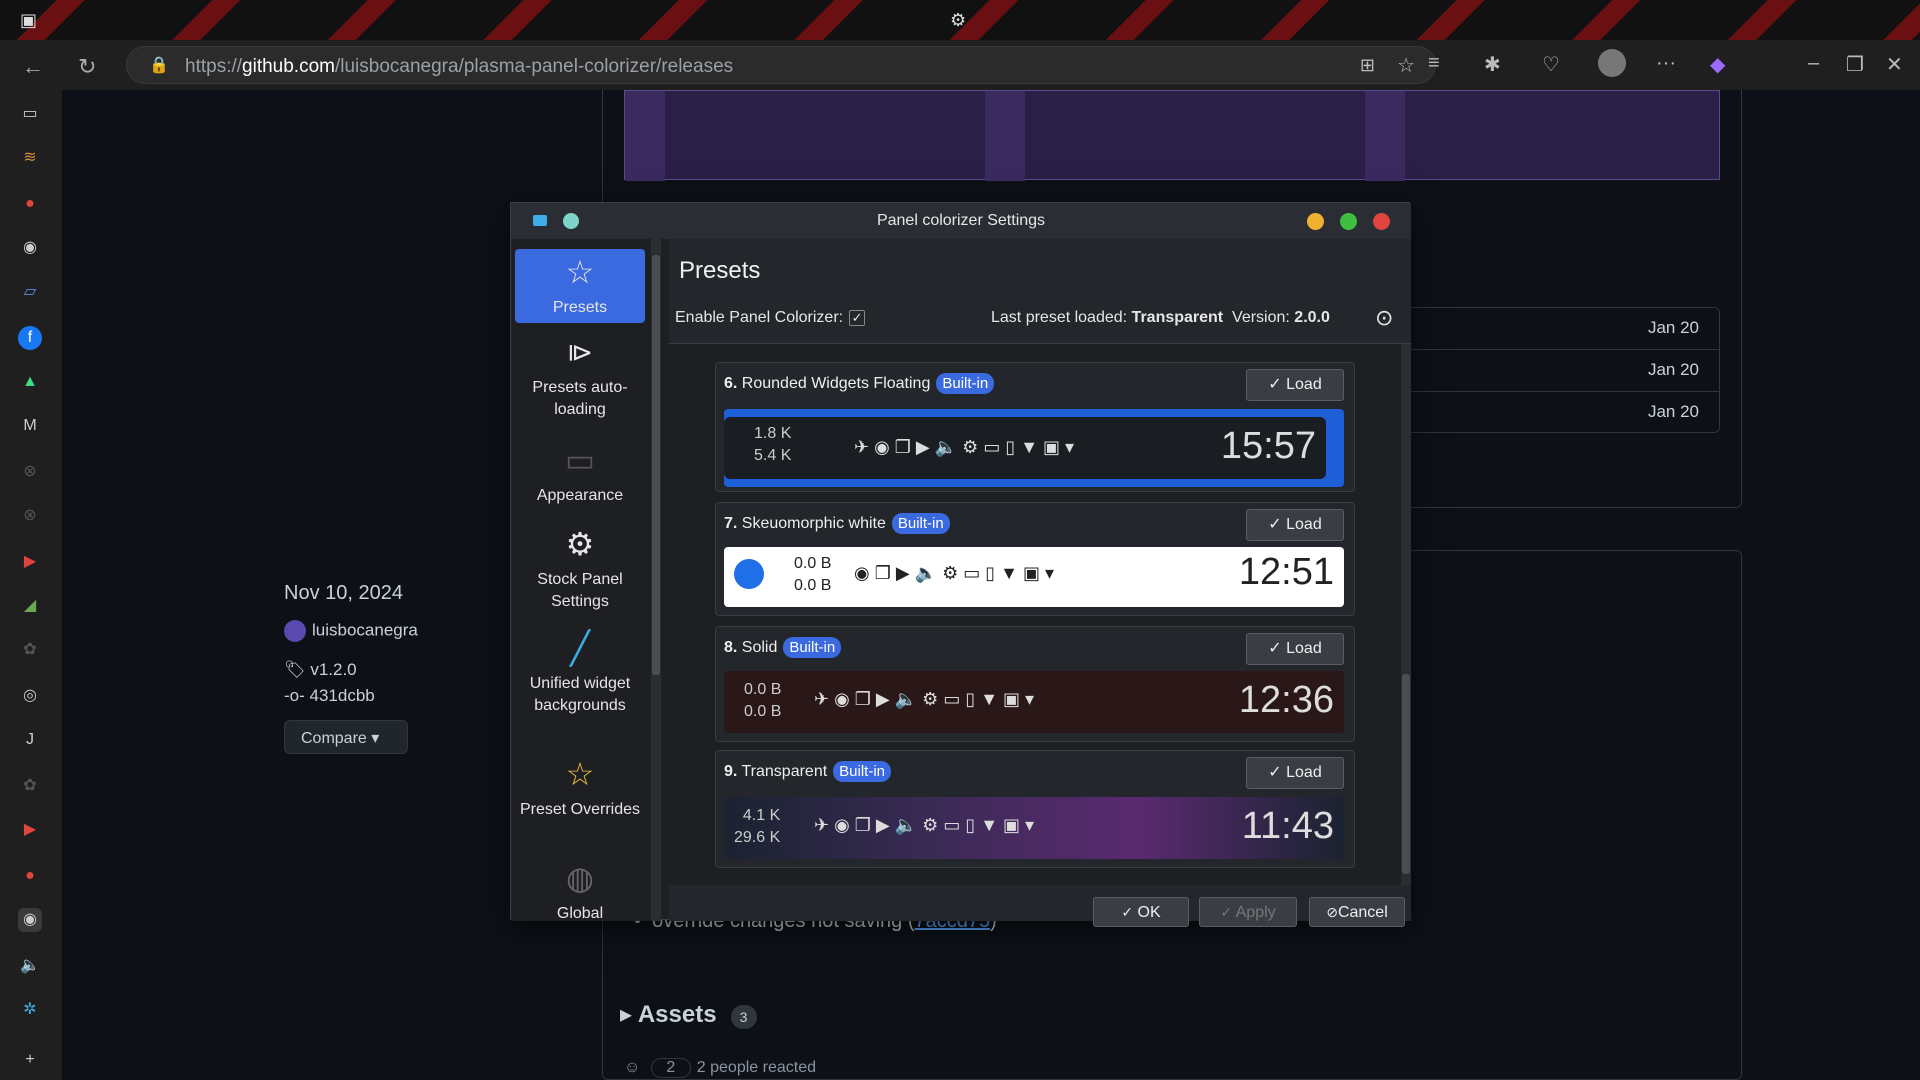 The width and height of the screenshot is (1920, 1080). Describe the element at coordinates (320, 670) in the screenshot. I see `release-tag: 🏷 v1.2.0` at that location.